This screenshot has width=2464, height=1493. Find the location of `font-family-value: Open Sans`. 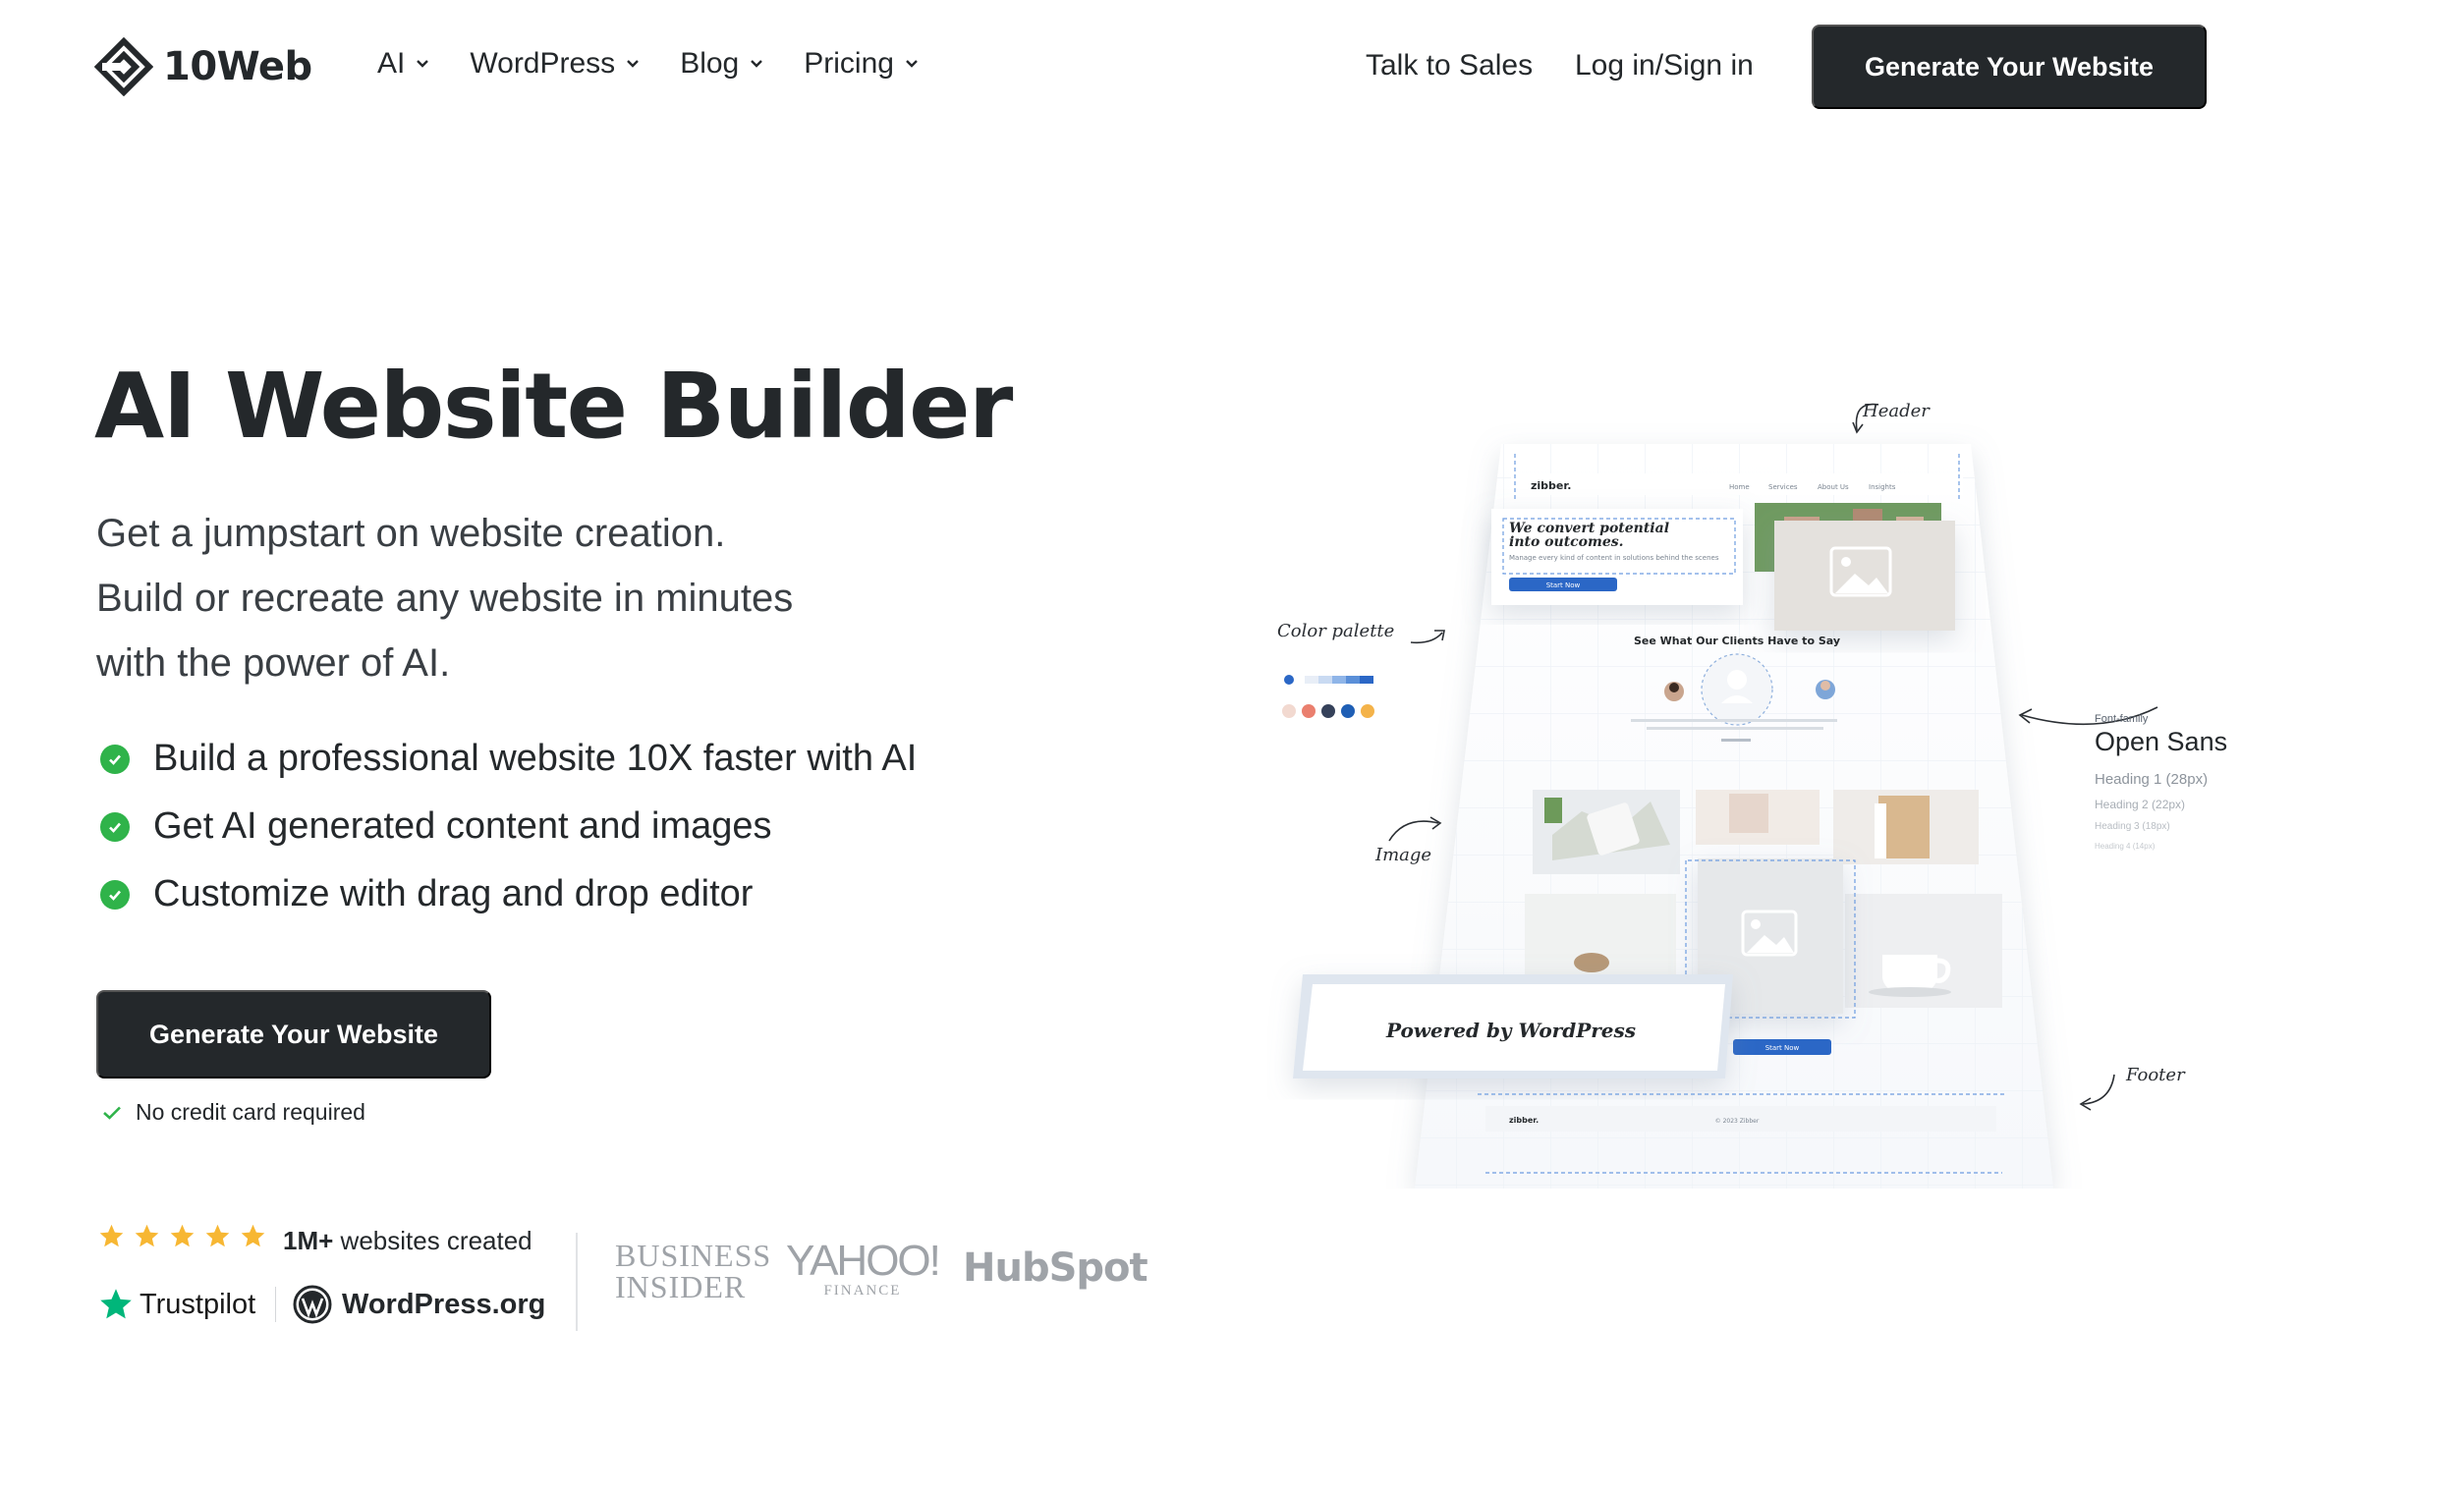

font-family-value: Open Sans is located at coordinates (2161, 742).